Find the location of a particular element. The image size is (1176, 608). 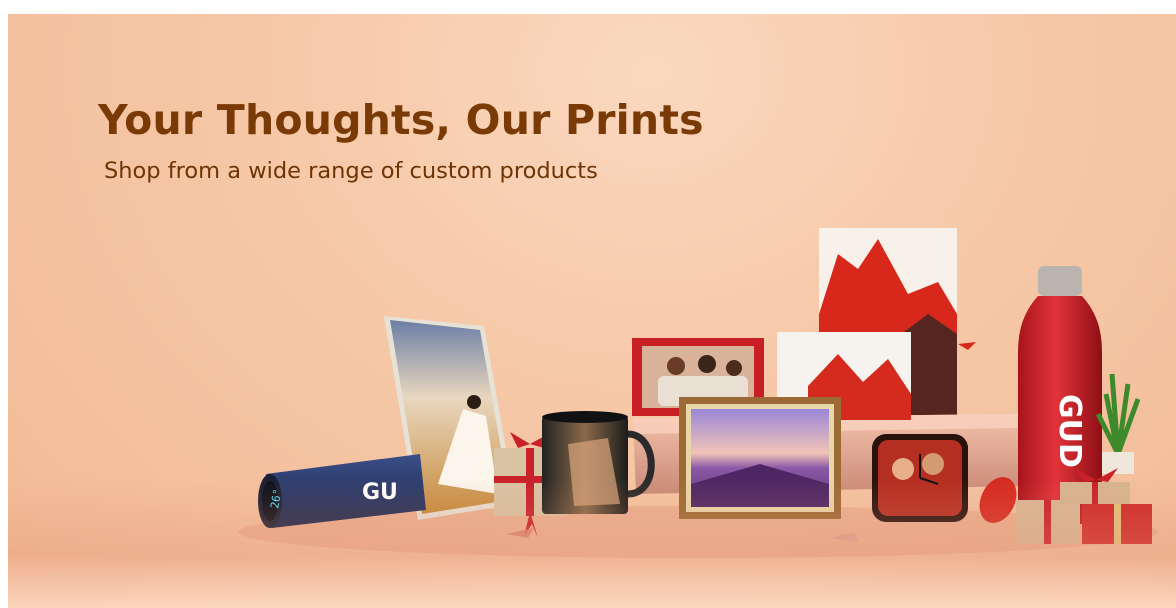

thermos-temperature: 26° is located at coordinates (276, 499).